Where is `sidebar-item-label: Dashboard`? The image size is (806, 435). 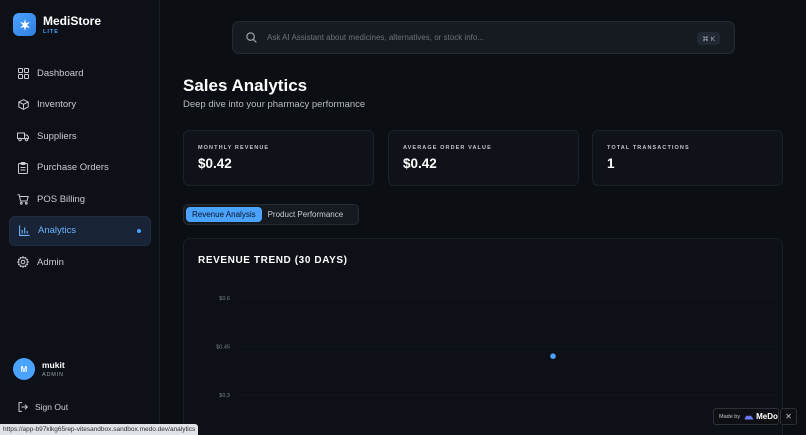 sidebar-item-label: Dashboard is located at coordinates (60, 73).